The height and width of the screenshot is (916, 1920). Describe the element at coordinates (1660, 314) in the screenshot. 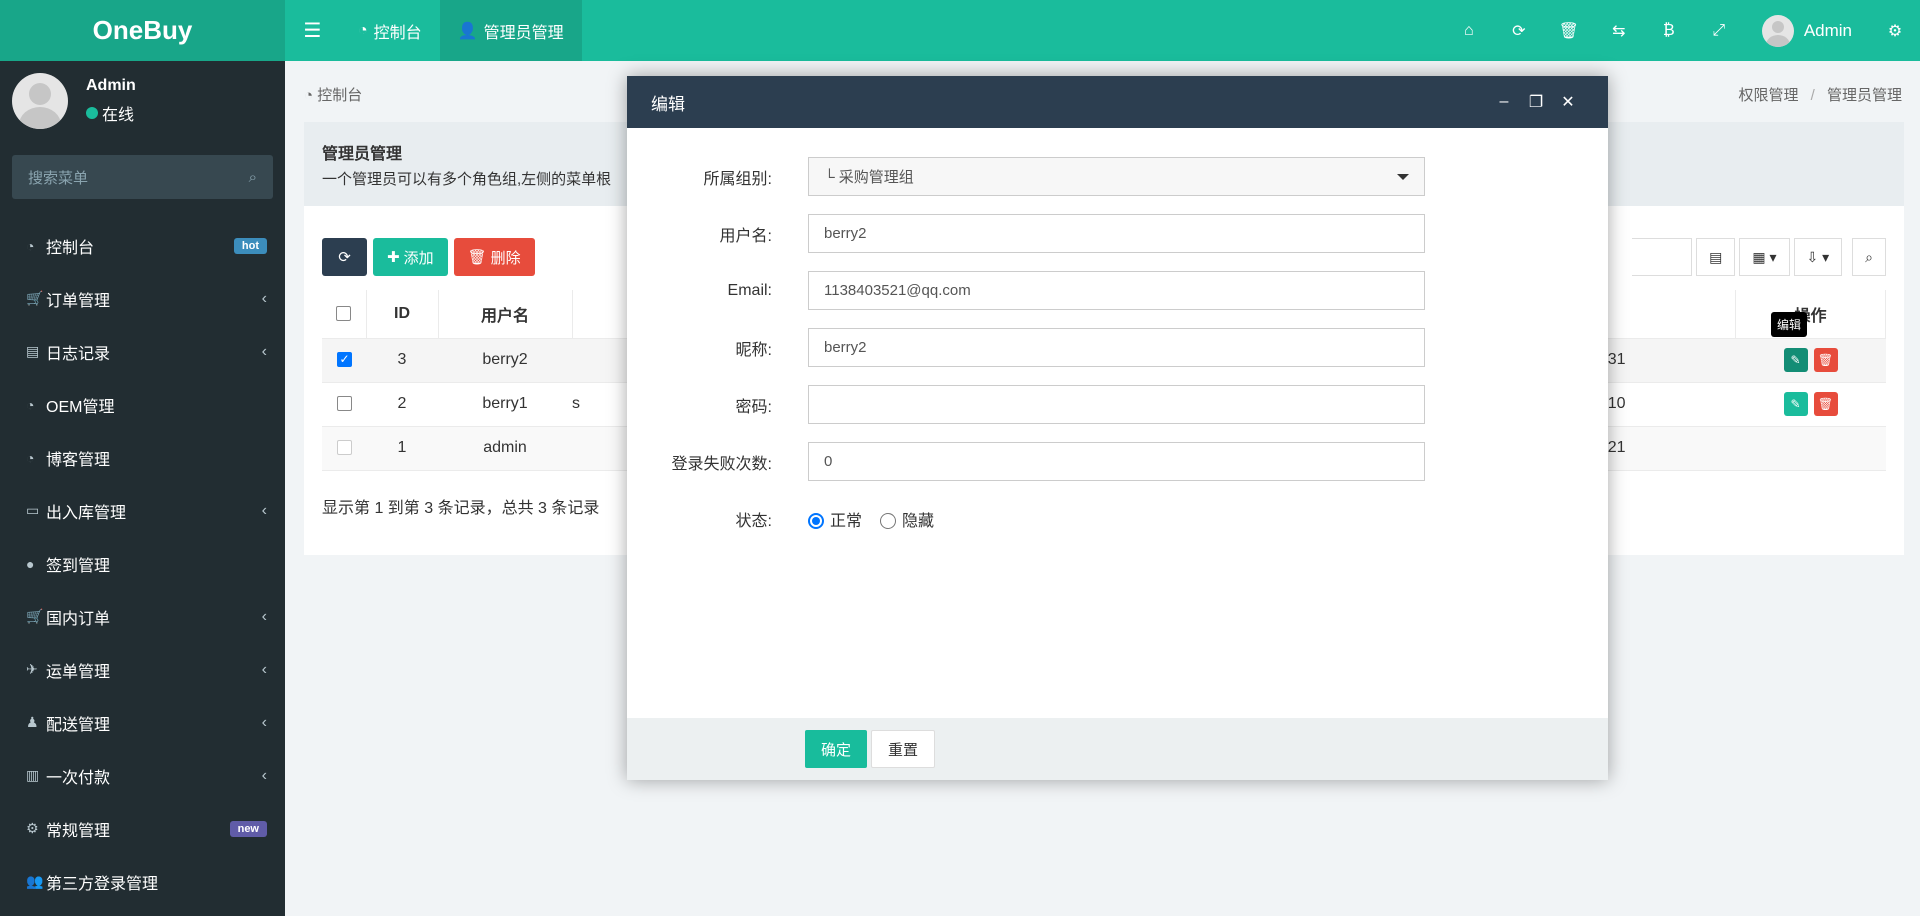

I see `column-header-time` at that location.